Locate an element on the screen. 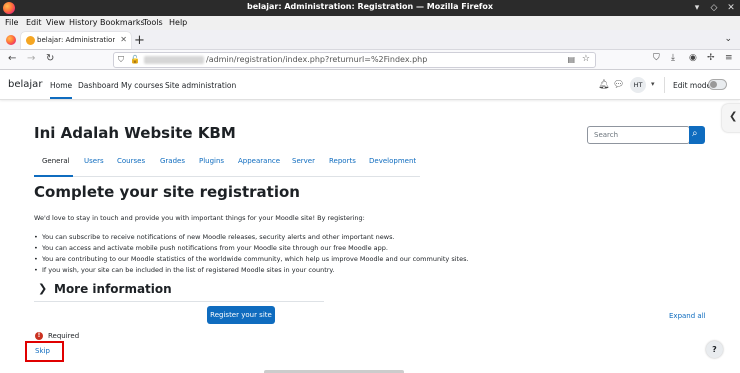 This screenshot has width=740, height=373. back-arrow-icon: ← is located at coordinates (12, 58).